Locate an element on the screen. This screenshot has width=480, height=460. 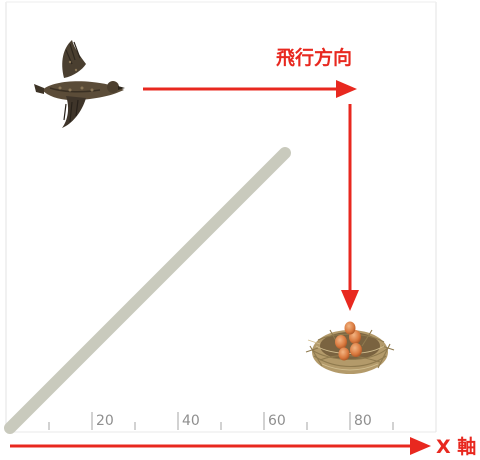
x-axis-arrow is located at coordinates (220, 446).